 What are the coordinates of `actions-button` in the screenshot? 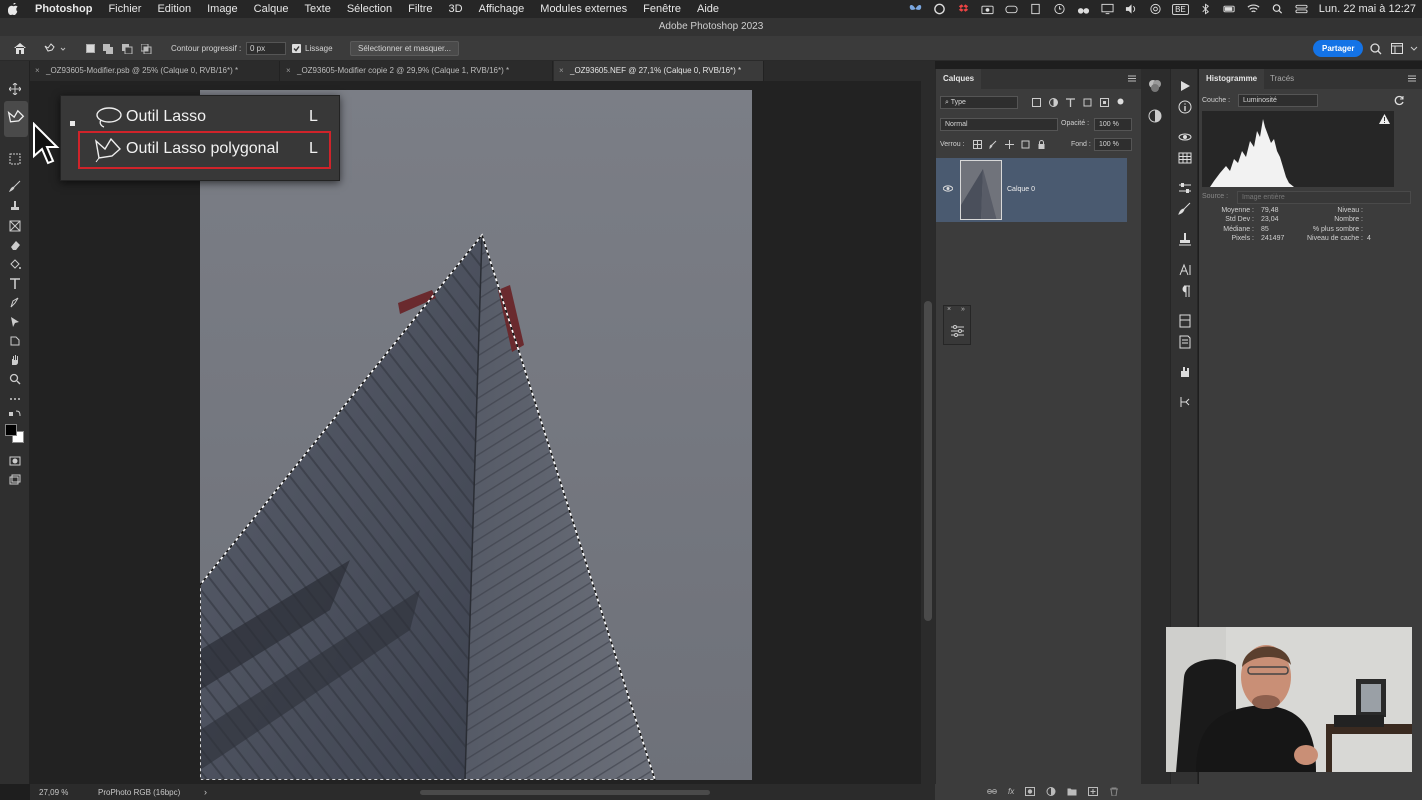 It's located at (1185, 86).